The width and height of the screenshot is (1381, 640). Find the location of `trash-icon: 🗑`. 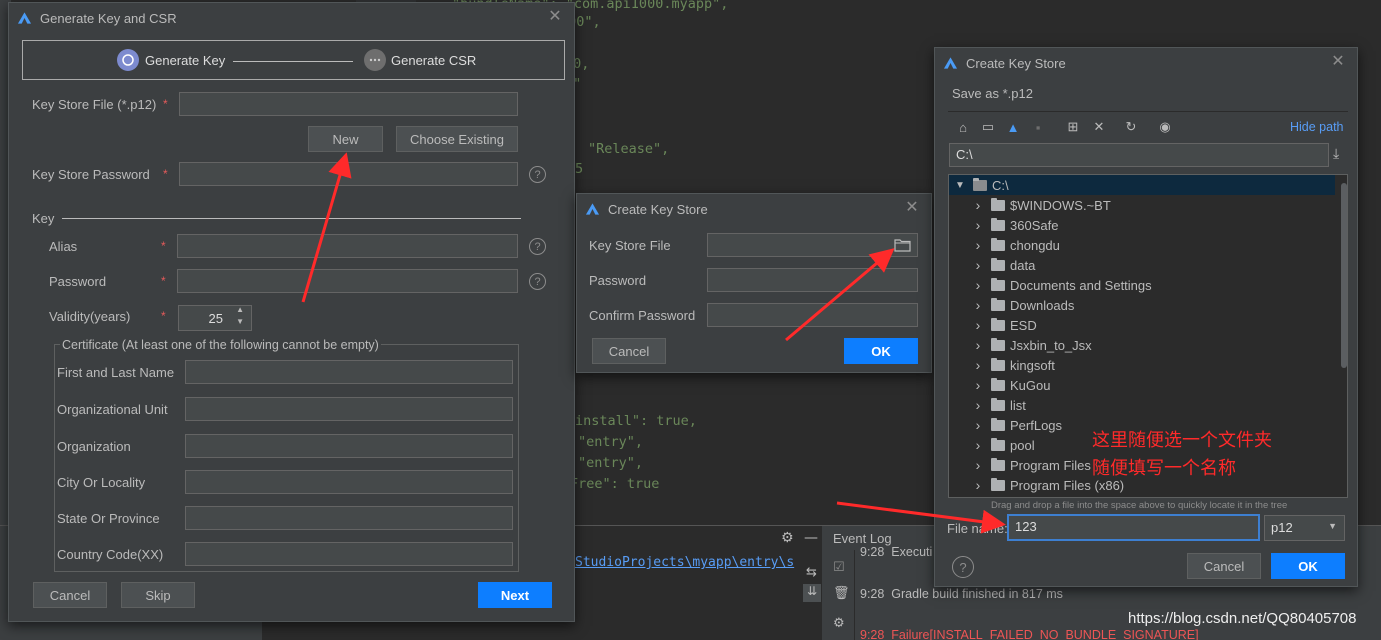

trash-icon: 🗑 is located at coordinates (841, 593).